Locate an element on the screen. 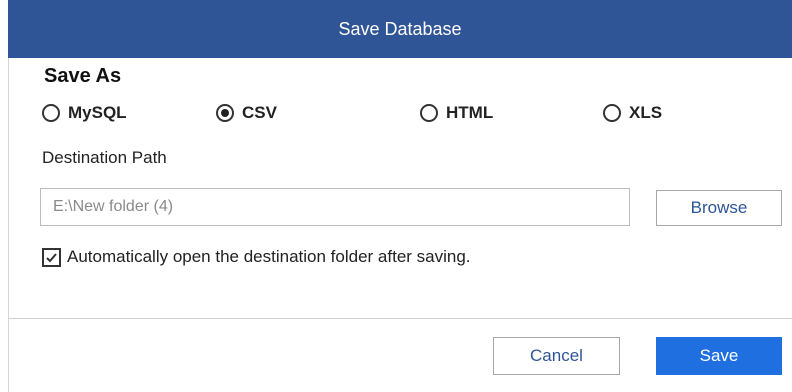  radio-option-xls: XLS is located at coordinates (632, 113).